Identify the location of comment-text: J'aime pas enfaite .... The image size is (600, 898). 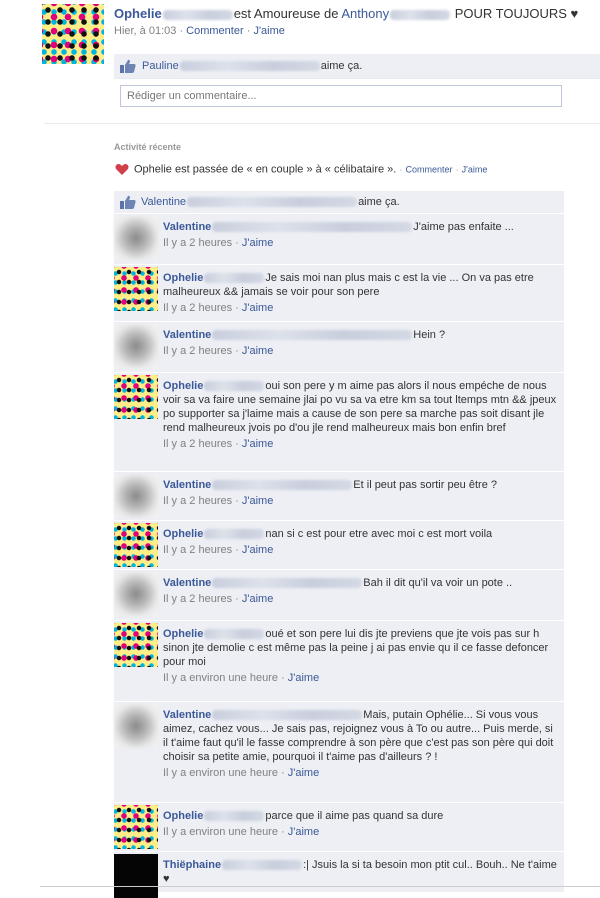
(463, 227).